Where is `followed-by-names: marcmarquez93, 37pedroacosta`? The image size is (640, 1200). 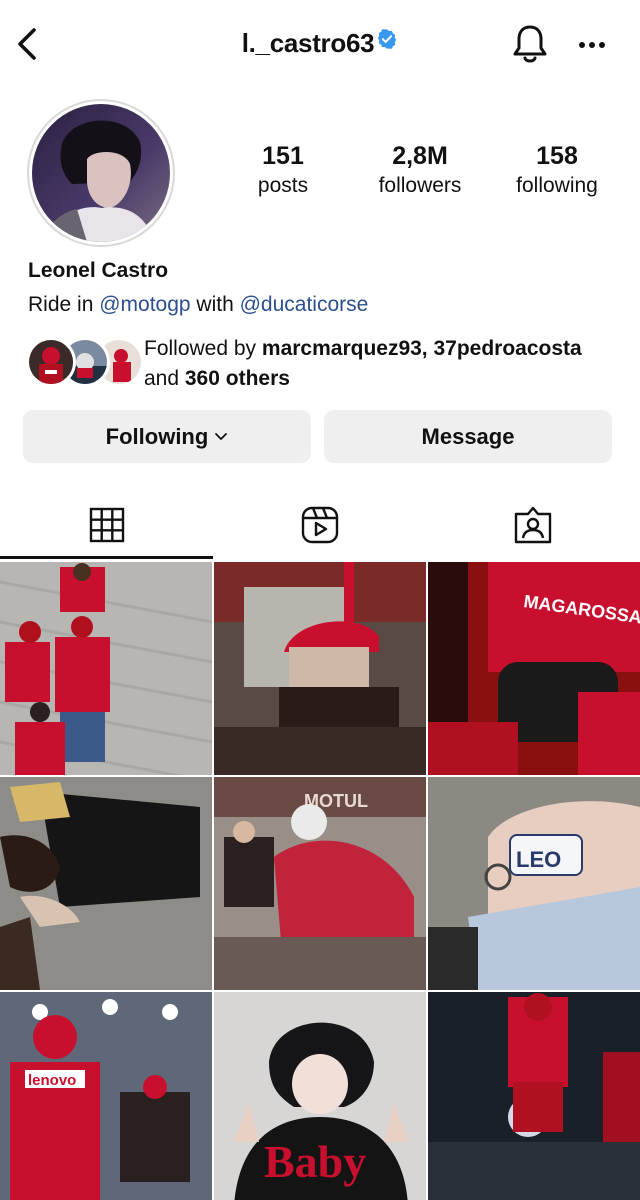 followed-by-names: marcmarquez93, 37pedroacosta is located at coordinates (421, 348).